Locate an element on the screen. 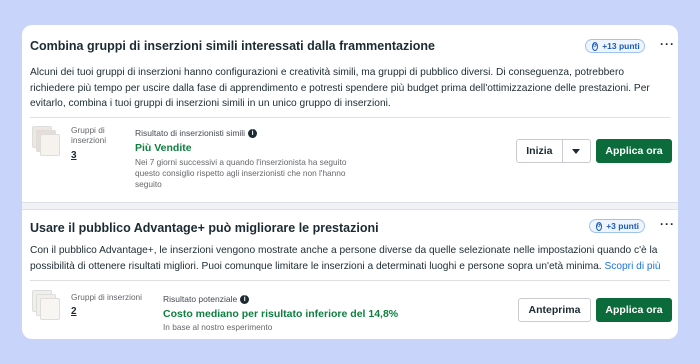 This screenshot has height=364, width=700. result-value: Più Vendite is located at coordinates (163, 148).